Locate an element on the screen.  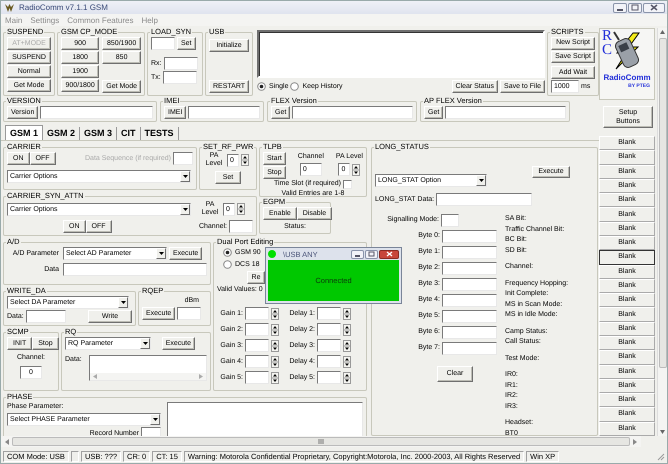
logo-name: RadioComm is located at coordinates (627, 78).